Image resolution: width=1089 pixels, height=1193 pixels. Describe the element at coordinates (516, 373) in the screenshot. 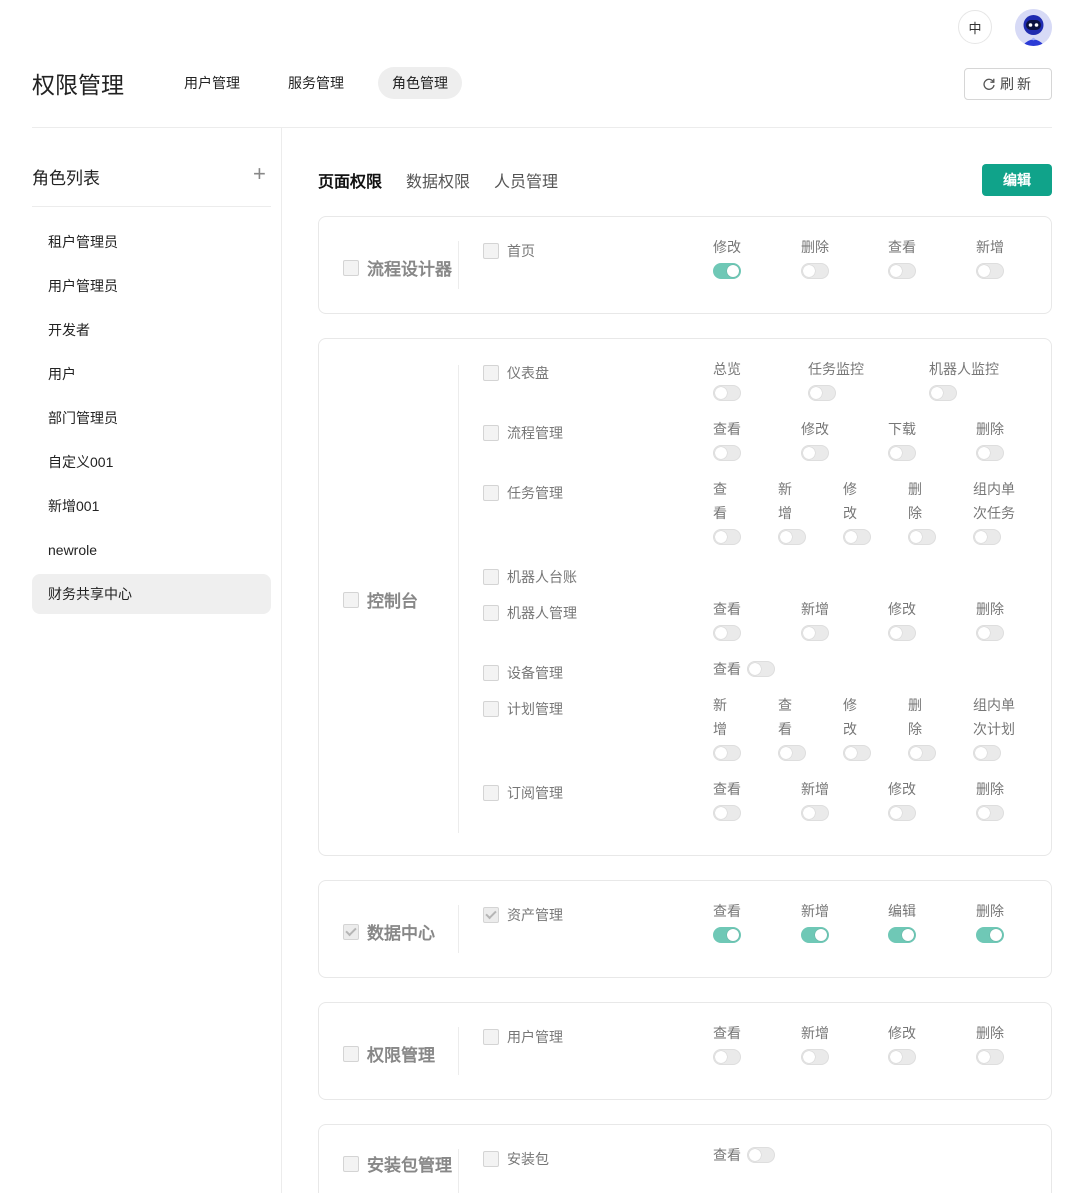

I see `page-checkbox-group: 仪表盘` at that location.